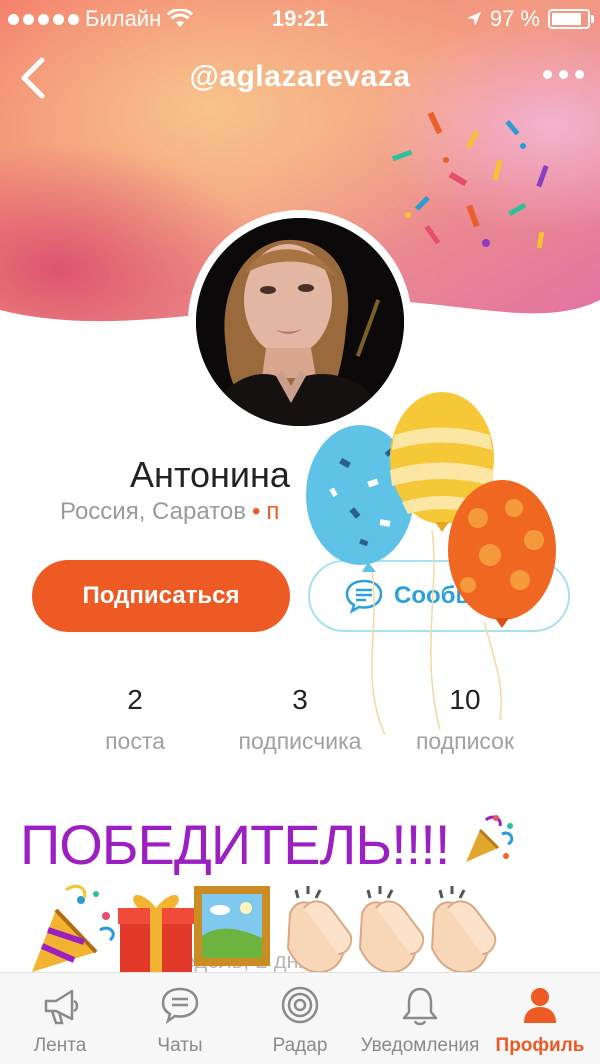  Describe the element at coordinates (465, 719) in the screenshot. I see `stat-following: 10 подписок` at that location.